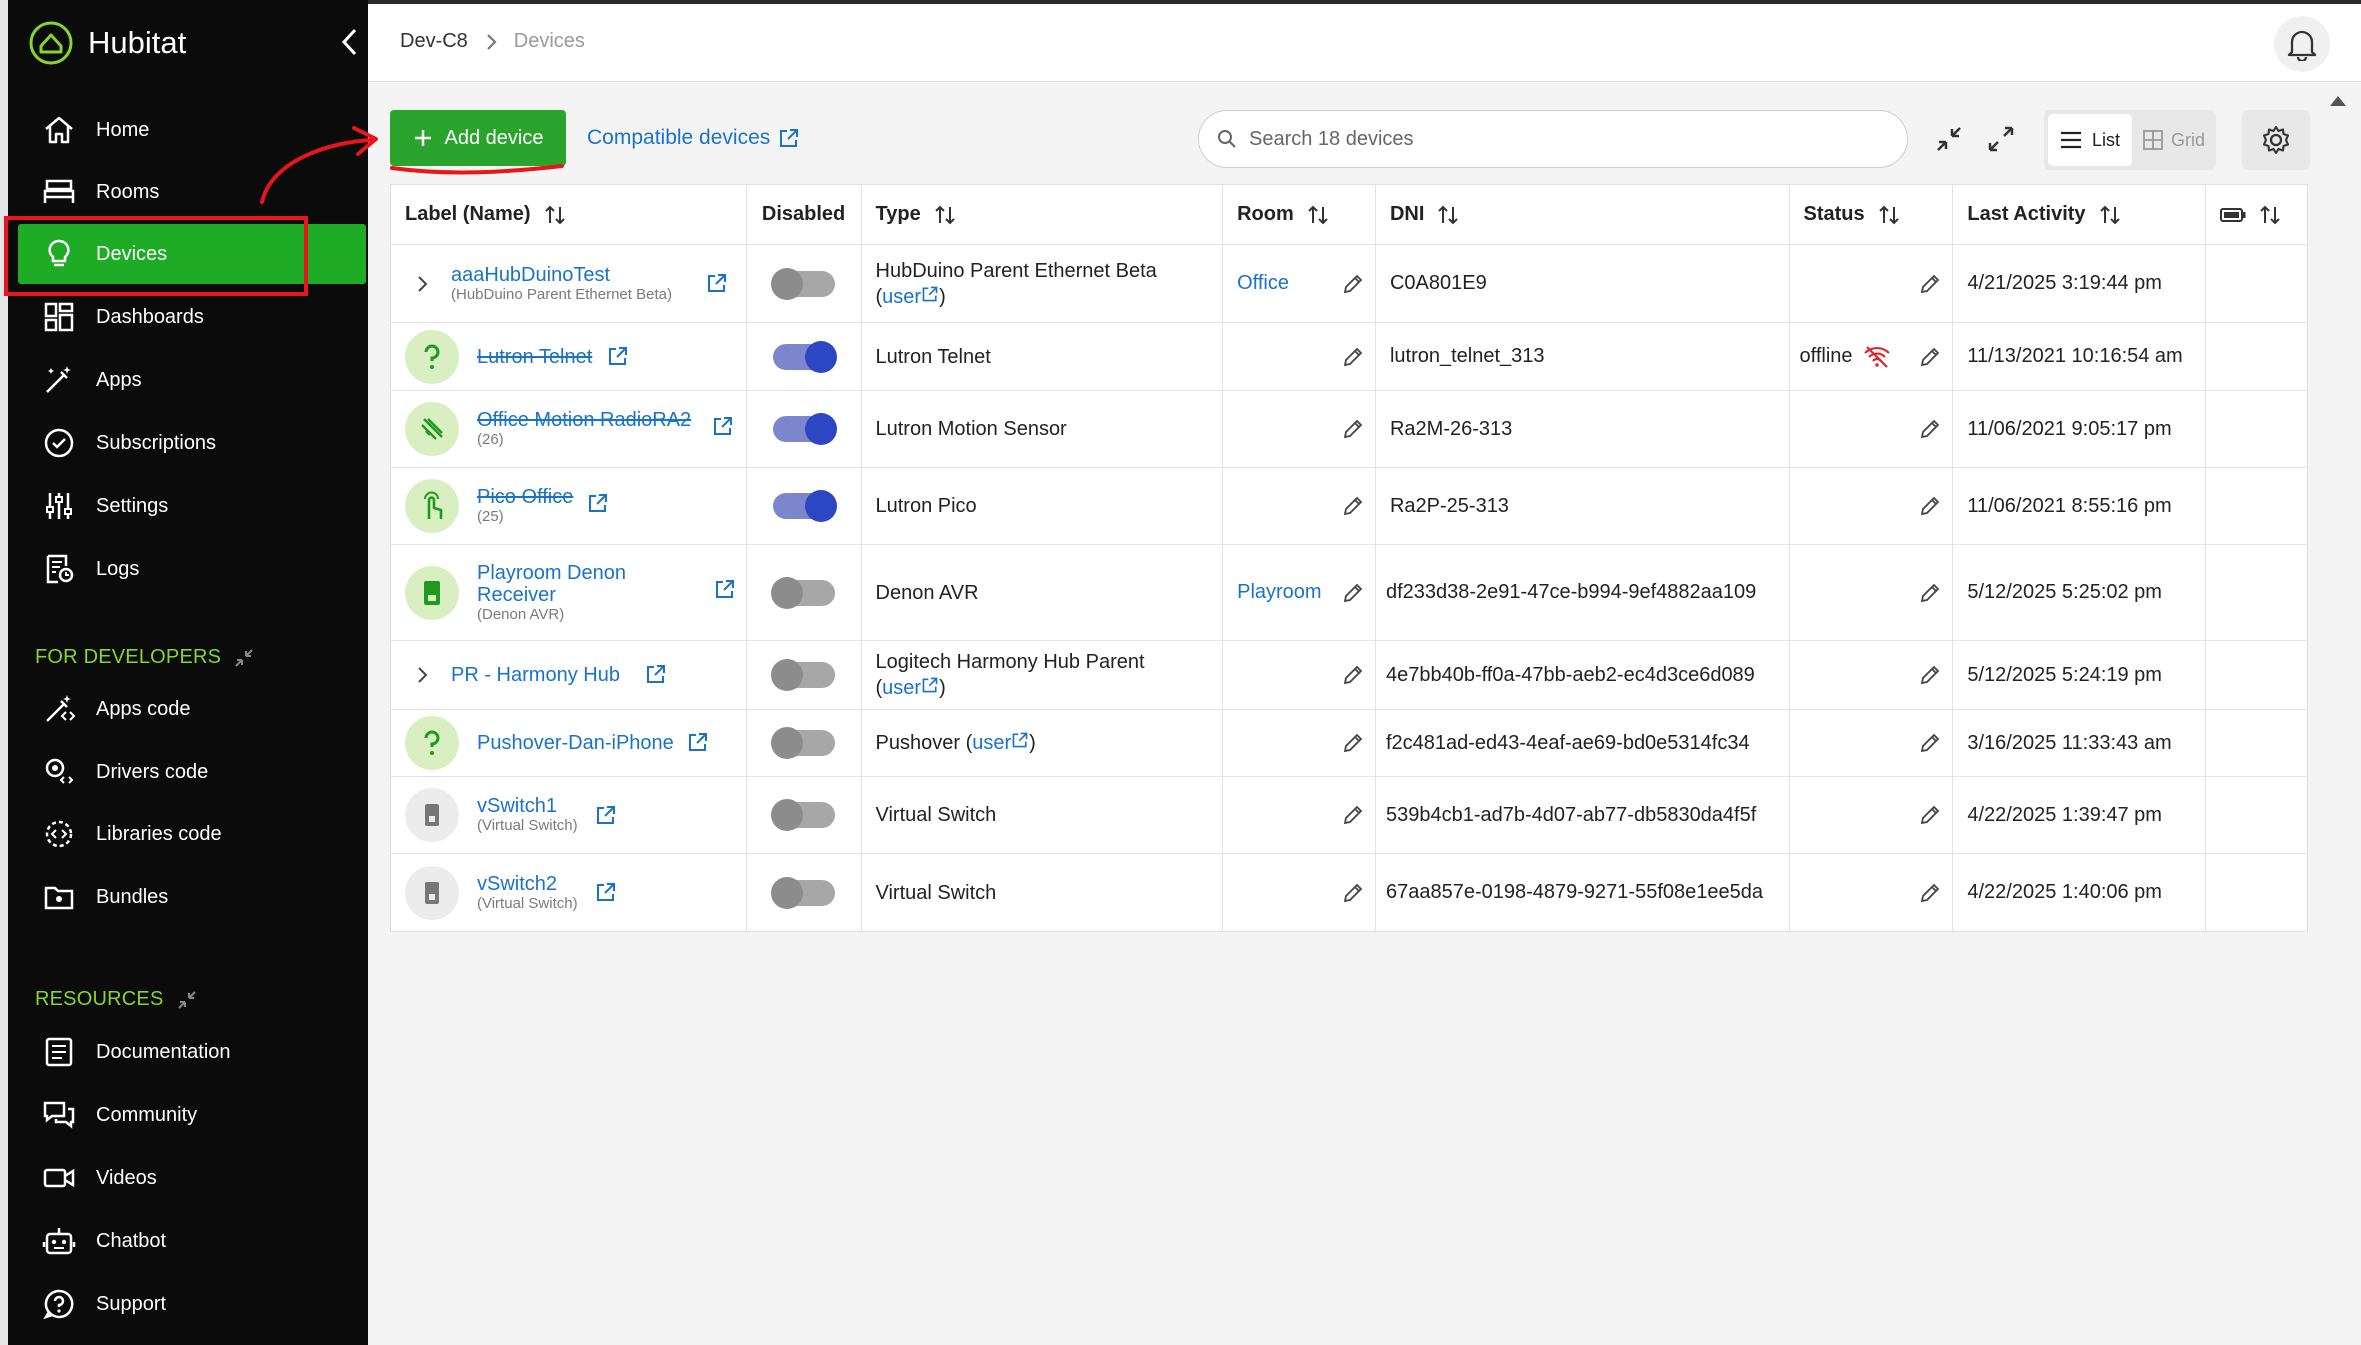  What do you see at coordinates (1299, 892) in the screenshot?
I see `room-cell` at bounding box center [1299, 892].